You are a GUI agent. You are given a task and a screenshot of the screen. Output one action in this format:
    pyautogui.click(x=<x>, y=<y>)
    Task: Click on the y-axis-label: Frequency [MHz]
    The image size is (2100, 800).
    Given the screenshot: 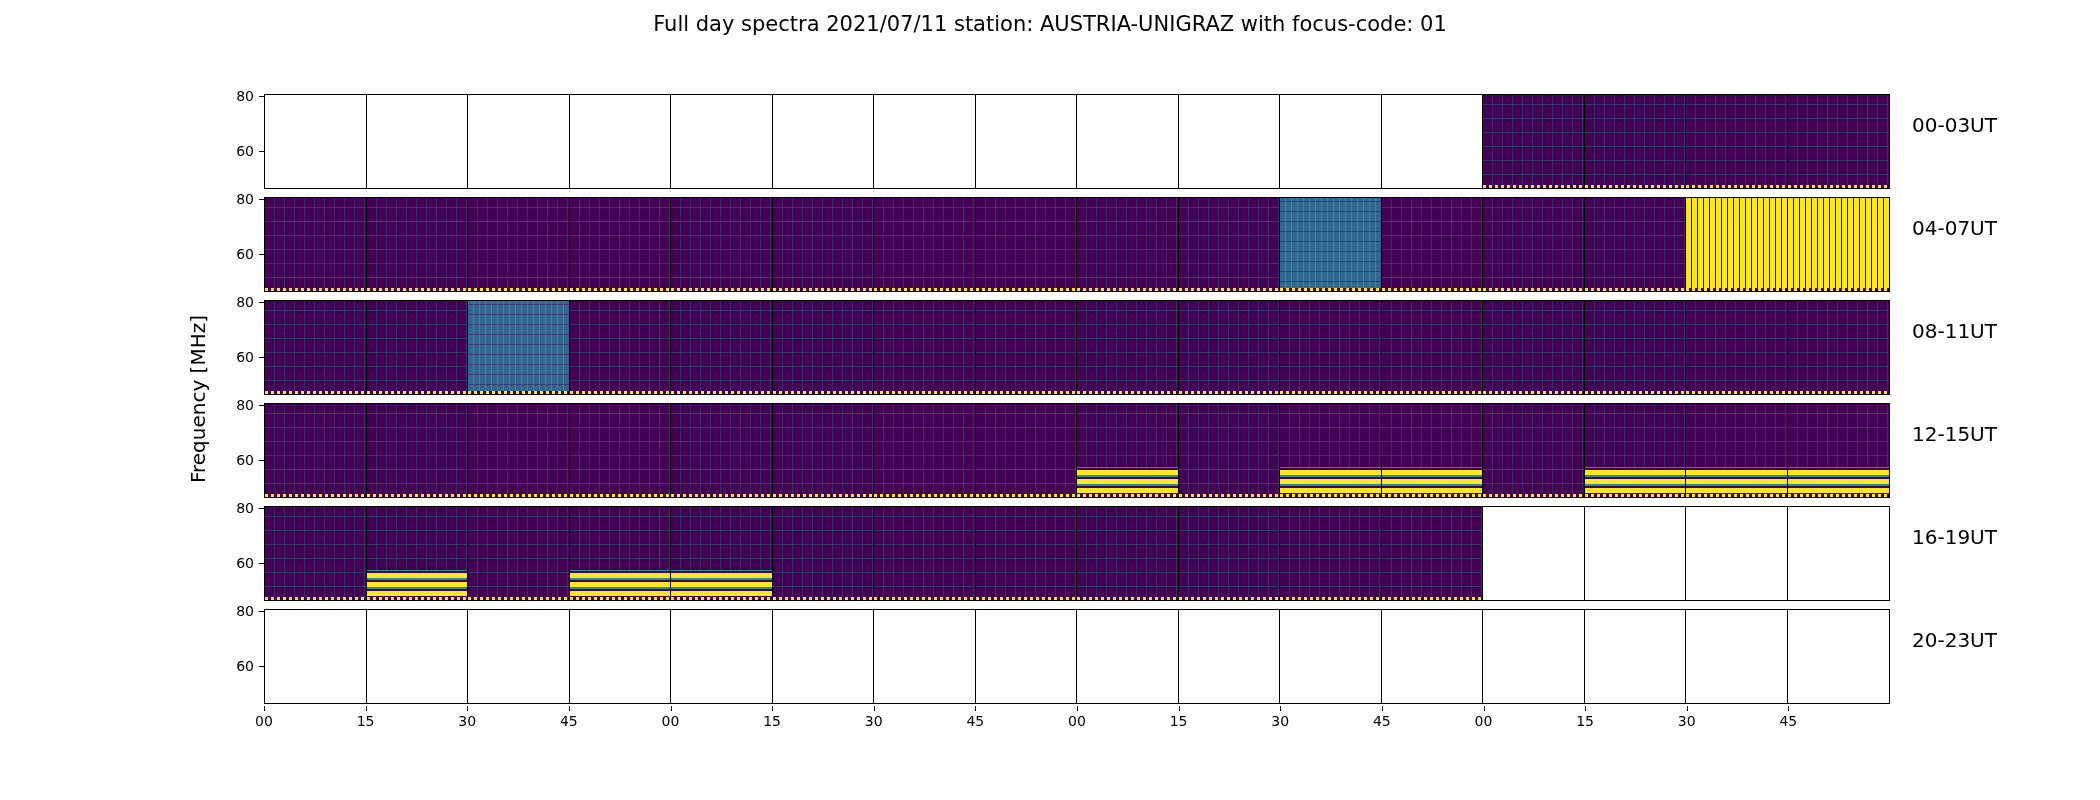 What is the action you would take?
    pyautogui.click(x=198, y=399)
    